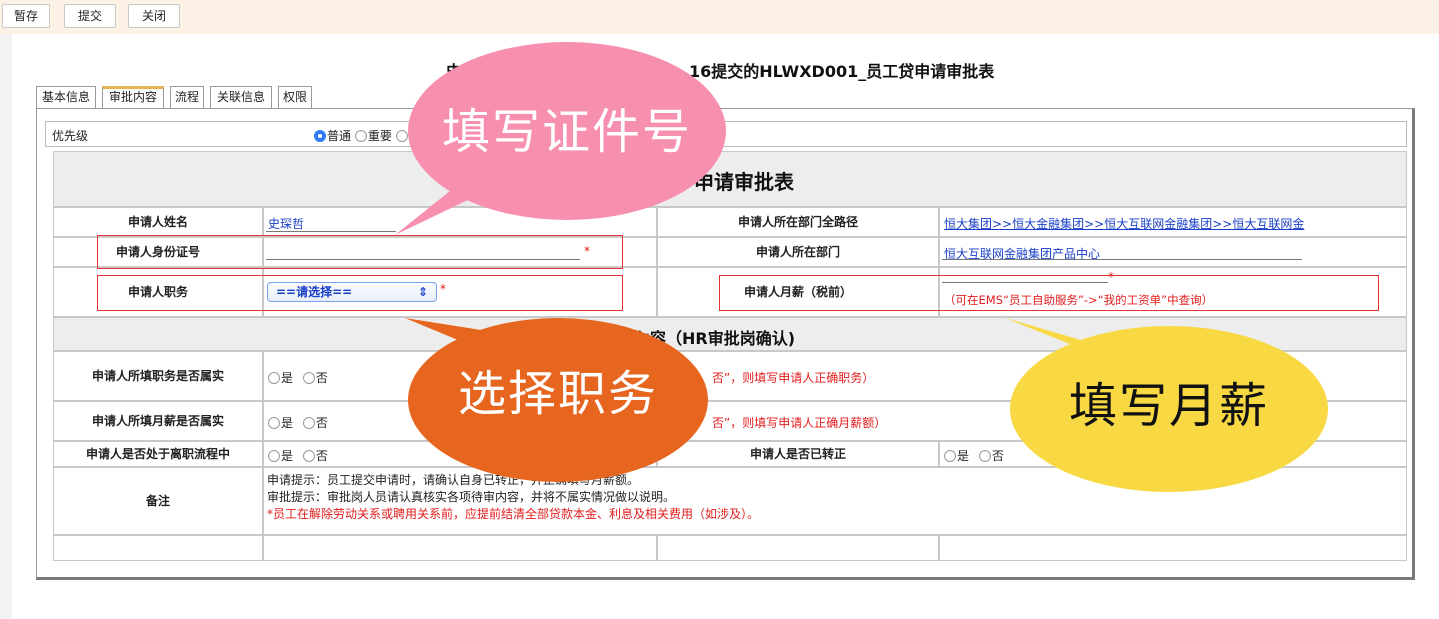  Describe the element at coordinates (557, 394) in the screenshot. I see `job-callout-text: 选择职务` at that location.